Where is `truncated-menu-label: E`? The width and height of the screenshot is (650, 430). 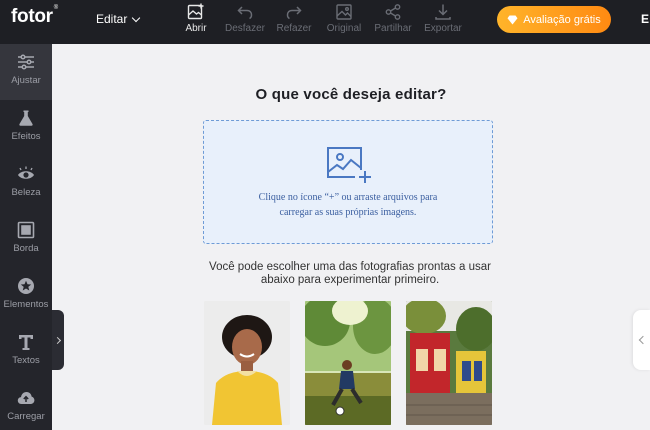
truncated-menu-label: E is located at coordinates (645, 19).